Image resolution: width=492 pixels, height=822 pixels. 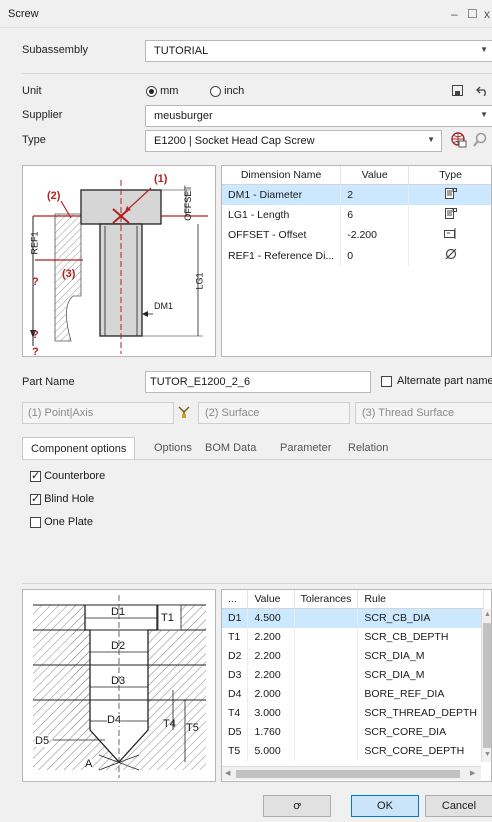 I want to click on scroll-down-icon: ▼, so click(x=487, y=754).